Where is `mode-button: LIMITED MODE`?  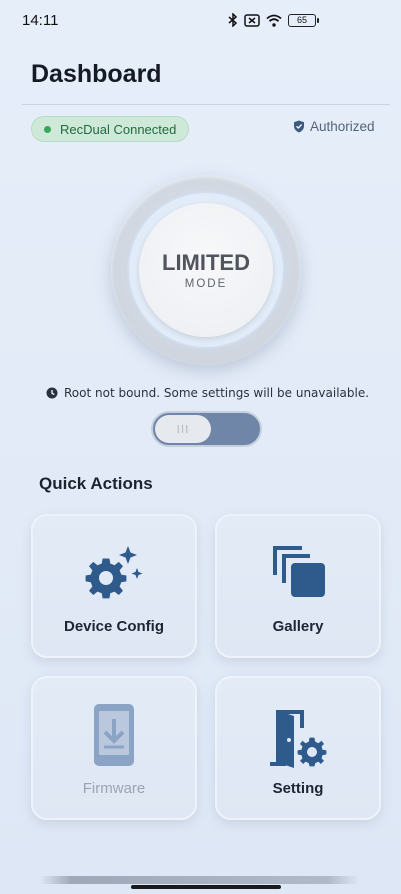 mode-button: LIMITED MODE is located at coordinates (206, 270).